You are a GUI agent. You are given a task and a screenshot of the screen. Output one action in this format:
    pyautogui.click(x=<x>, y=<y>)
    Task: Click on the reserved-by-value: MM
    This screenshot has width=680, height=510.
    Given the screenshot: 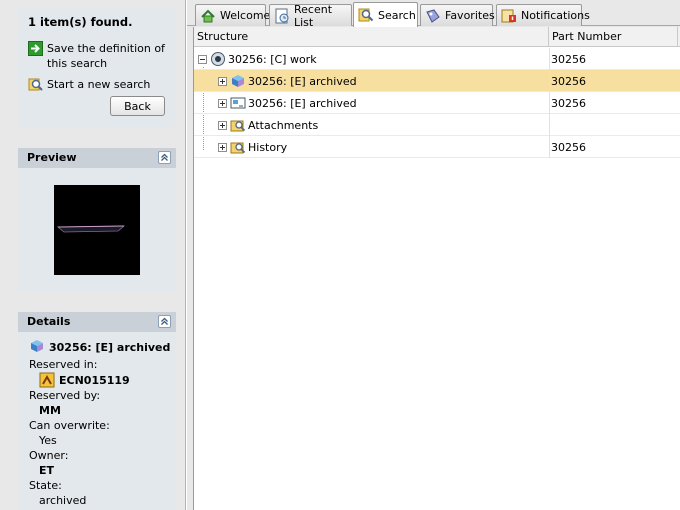 What is the action you would take?
    pyautogui.click(x=50, y=410)
    